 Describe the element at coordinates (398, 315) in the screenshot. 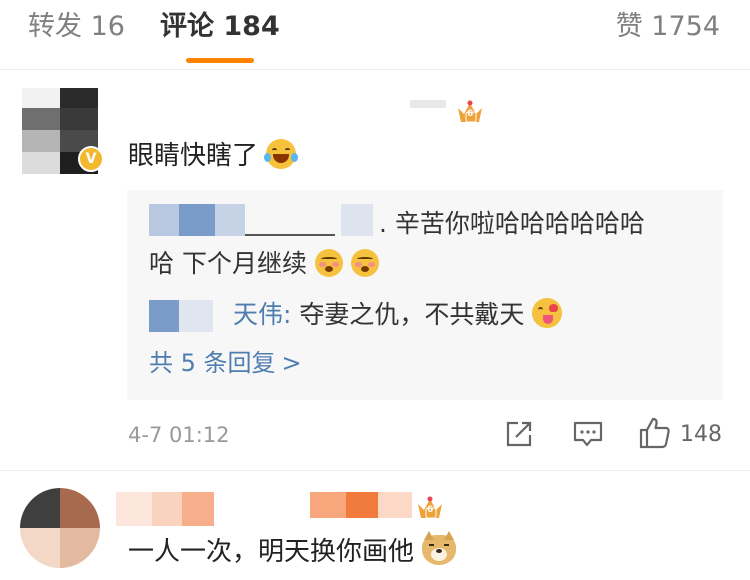

I see `reply-line: 天伟: 夺妻之仇，不共戴天` at that location.